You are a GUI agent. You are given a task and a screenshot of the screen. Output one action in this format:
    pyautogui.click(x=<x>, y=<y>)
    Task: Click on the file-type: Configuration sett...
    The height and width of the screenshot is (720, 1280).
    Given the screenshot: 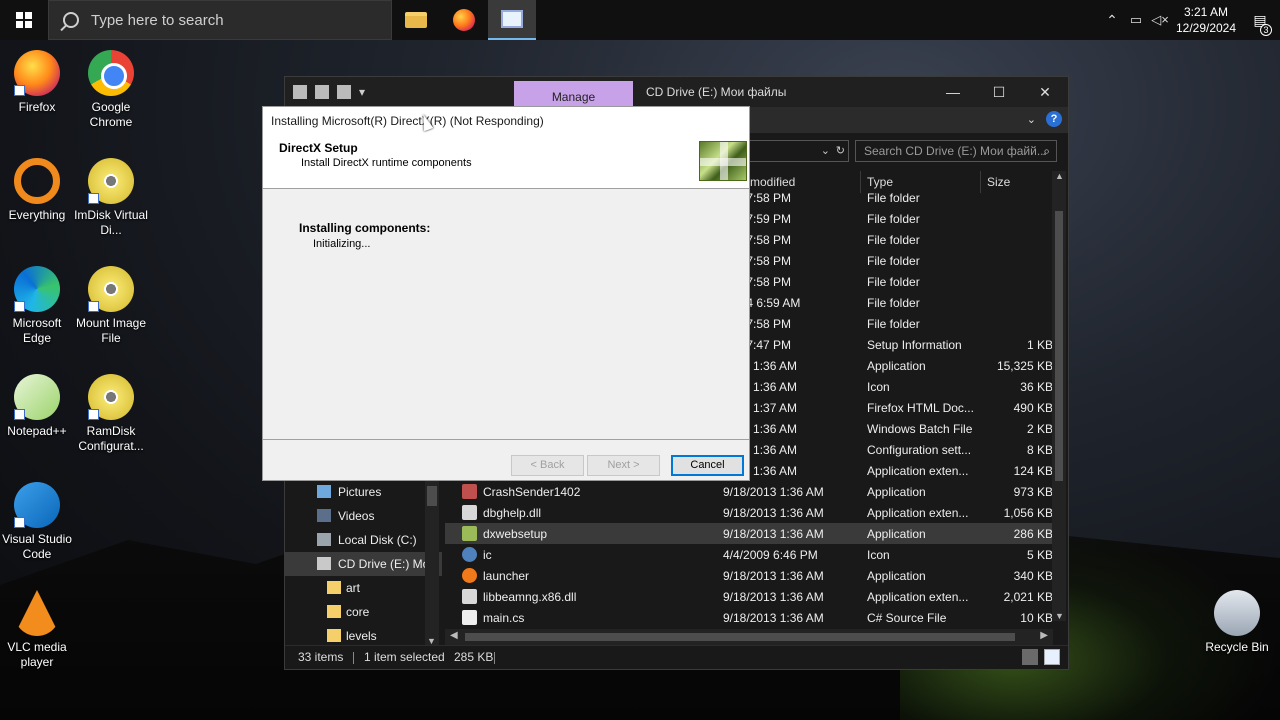 What is the action you would take?
    pyautogui.click(x=919, y=450)
    